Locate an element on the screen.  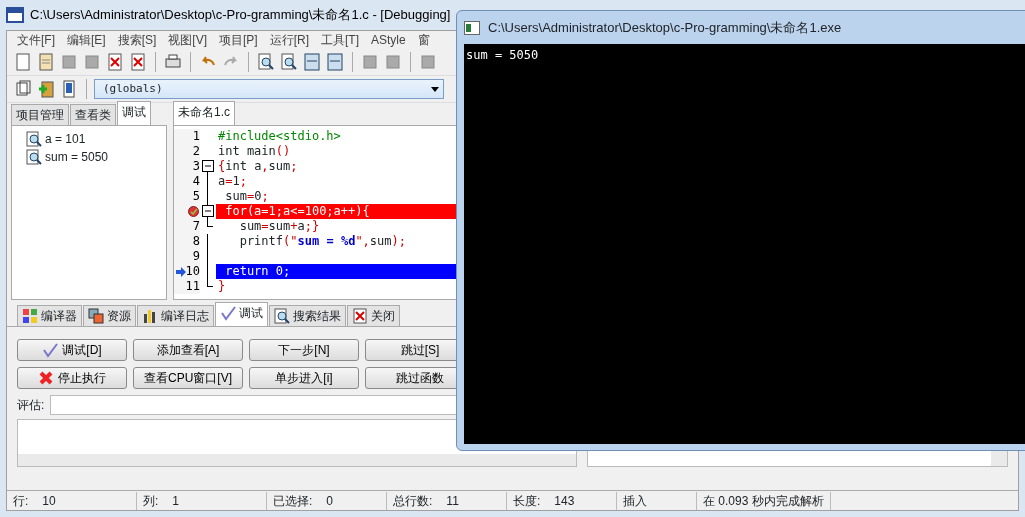
line-number: 3 is located at coordinates (196, 166).